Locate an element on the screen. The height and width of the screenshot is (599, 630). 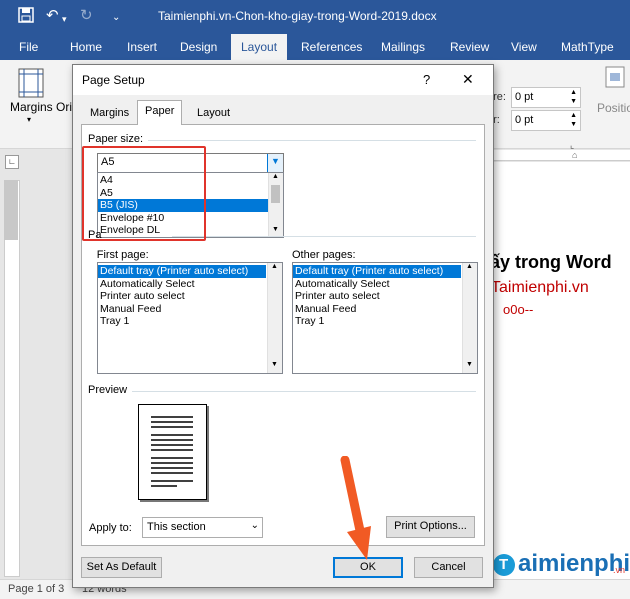
tab-view: View is located at coordinates (524, 47).